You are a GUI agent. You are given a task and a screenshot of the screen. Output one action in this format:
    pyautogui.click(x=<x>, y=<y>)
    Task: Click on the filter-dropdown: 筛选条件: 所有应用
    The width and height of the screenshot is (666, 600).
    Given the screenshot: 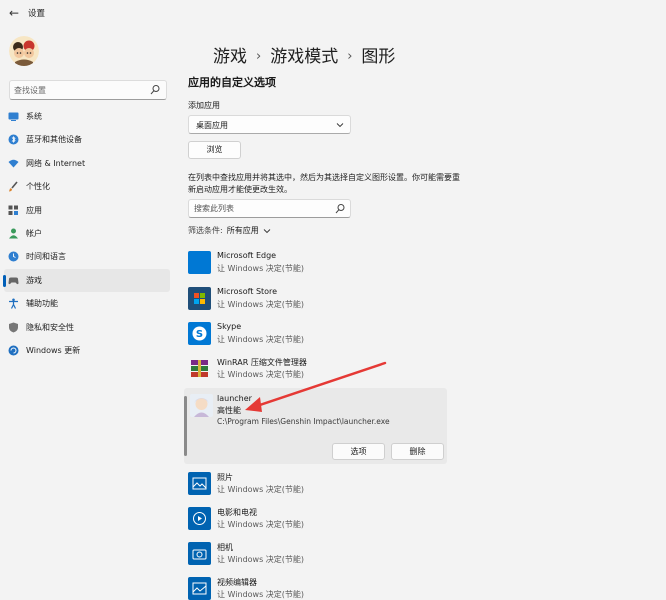 What is the action you would take?
    pyautogui.click(x=229, y=230)
    